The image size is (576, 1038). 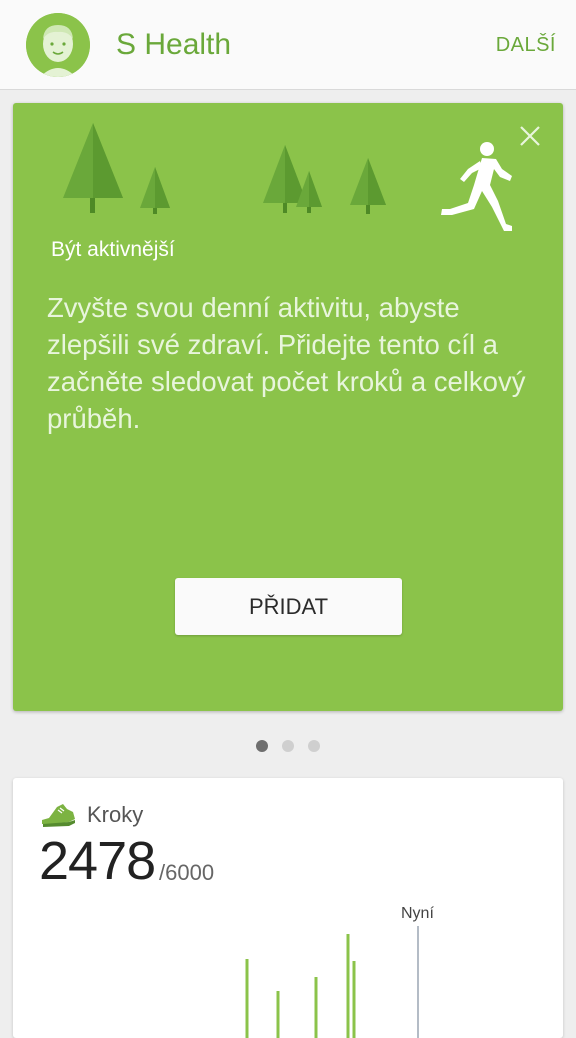 What do you see at coordinates (526, 45) in the screenshot?
I see `more-button: DALŠÍ` at bounding box center [526, 45].